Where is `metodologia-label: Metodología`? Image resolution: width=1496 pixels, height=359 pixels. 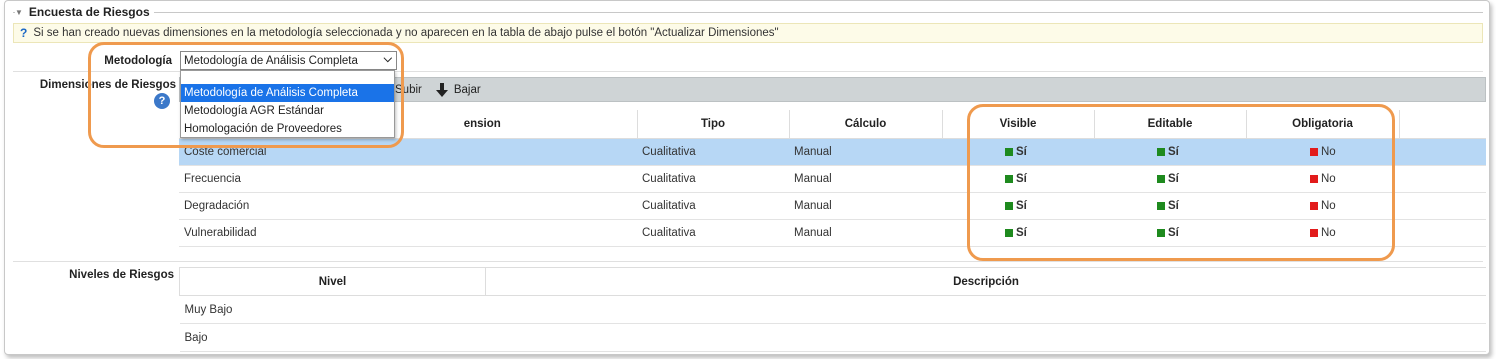
metodologia-label: Metodología is located at coordinates (138, 61).